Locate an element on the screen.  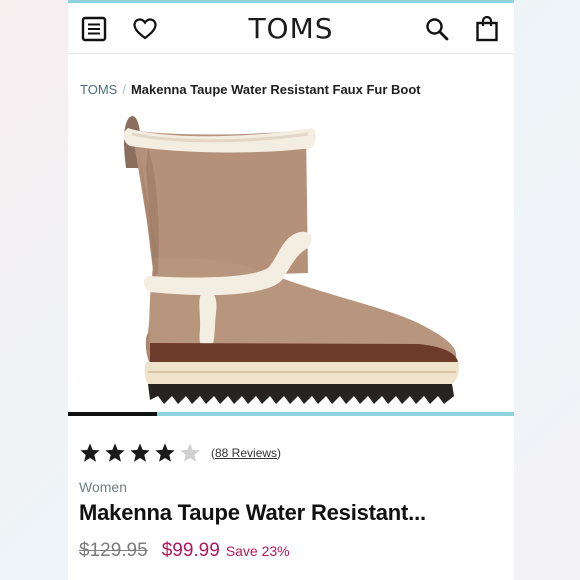
search-icon is located at coordinates (437, 29).